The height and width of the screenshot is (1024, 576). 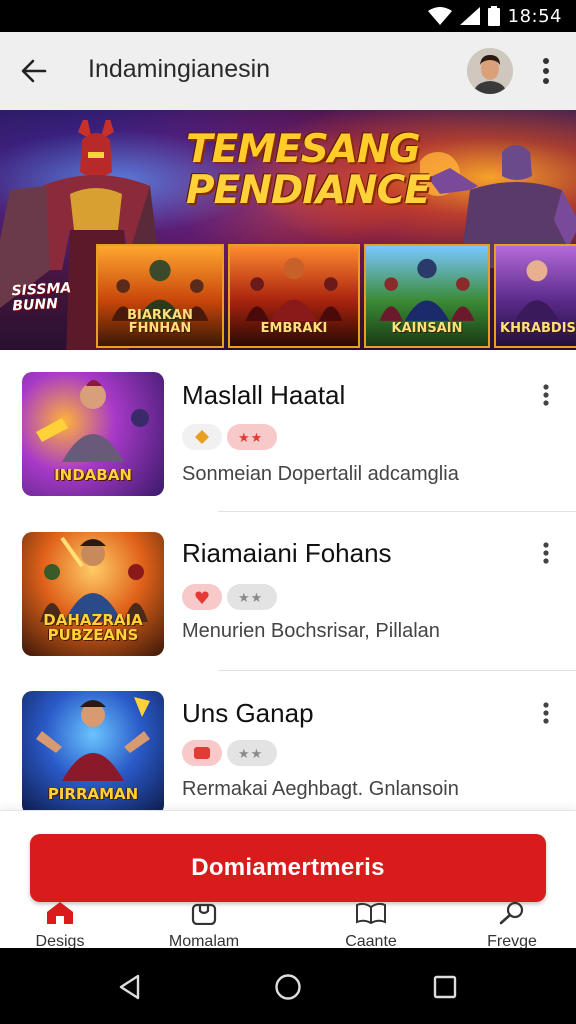 What do you see at coordinates (534, 16) in the screenshot?
I see `status-time: 18:54` at bounding box center [534, 16].